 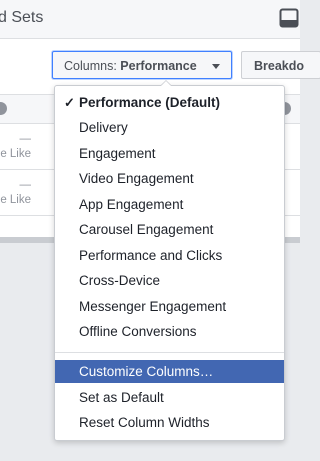 I want to click on menu-item-performance-and-clicks: Performance and Clicks, so click(x=169, y=255).